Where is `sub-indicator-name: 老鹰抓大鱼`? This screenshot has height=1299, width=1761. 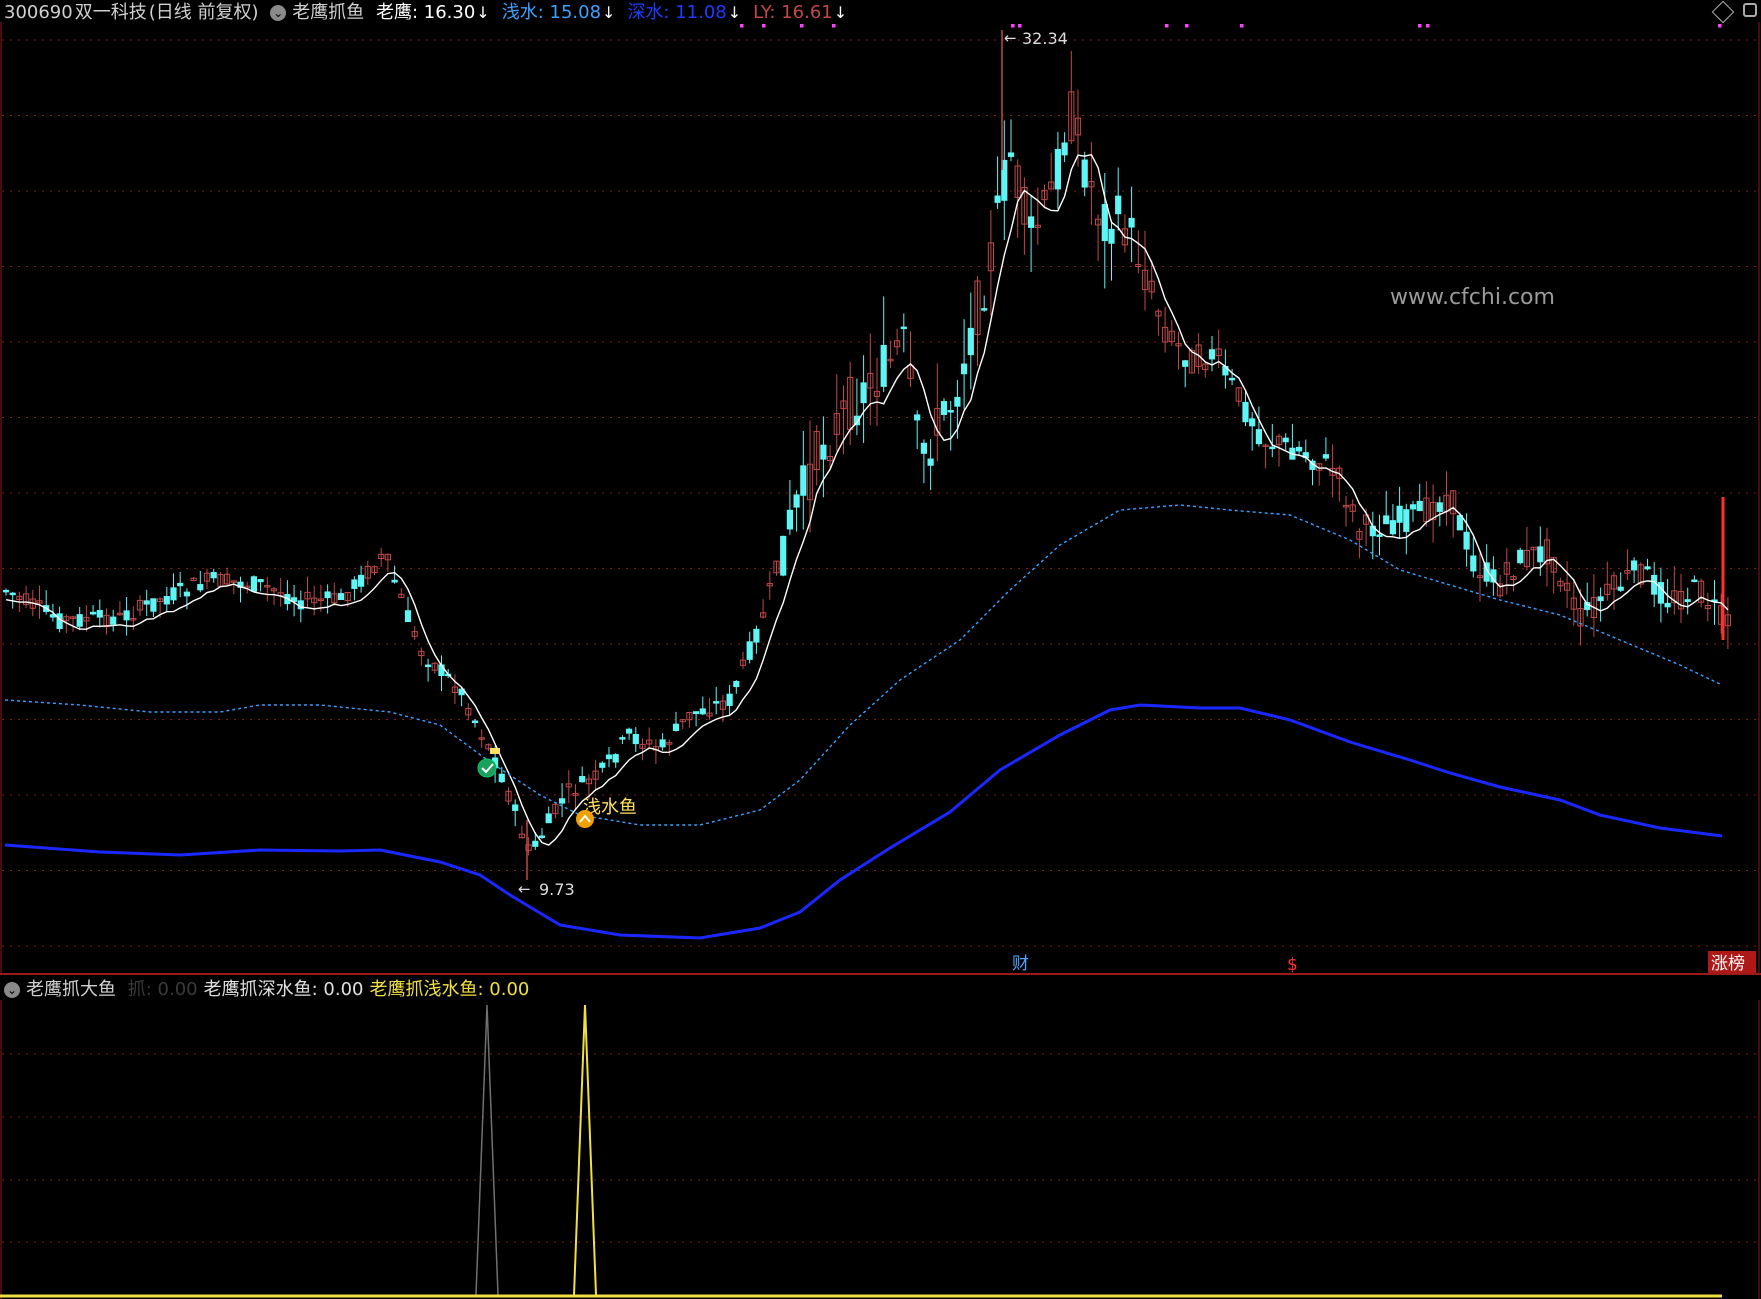 sub-indicator-name: 老鹰抓大鱼 is located at coordinates (71, 989).